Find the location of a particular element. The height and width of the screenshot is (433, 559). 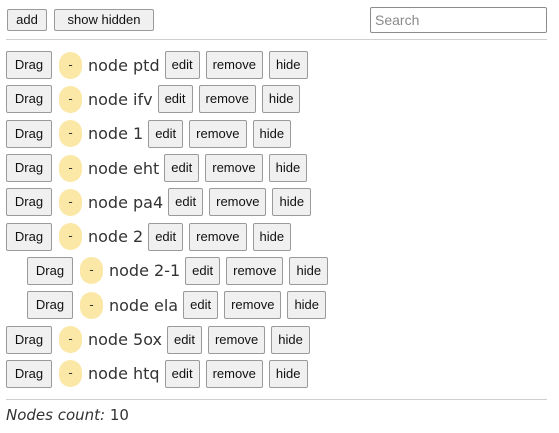

add-button: add is located at coordinates (27, 20).